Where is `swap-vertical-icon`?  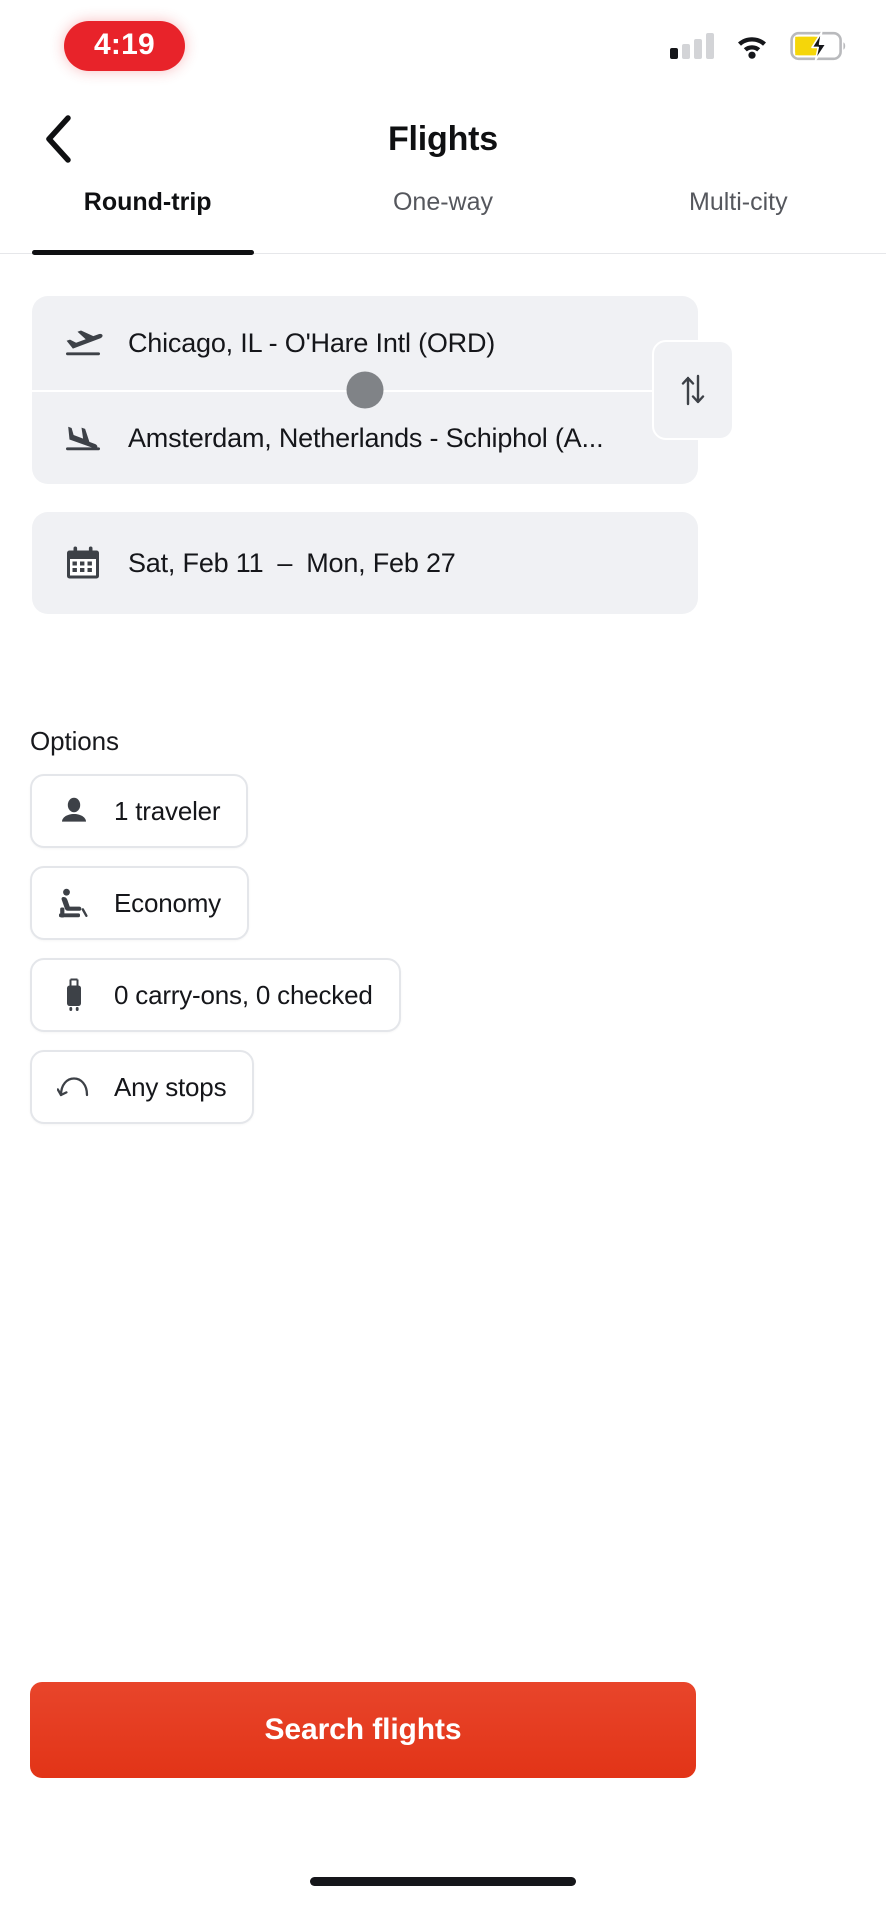 swap-vertical-icon is located at coordinates (693, 390).